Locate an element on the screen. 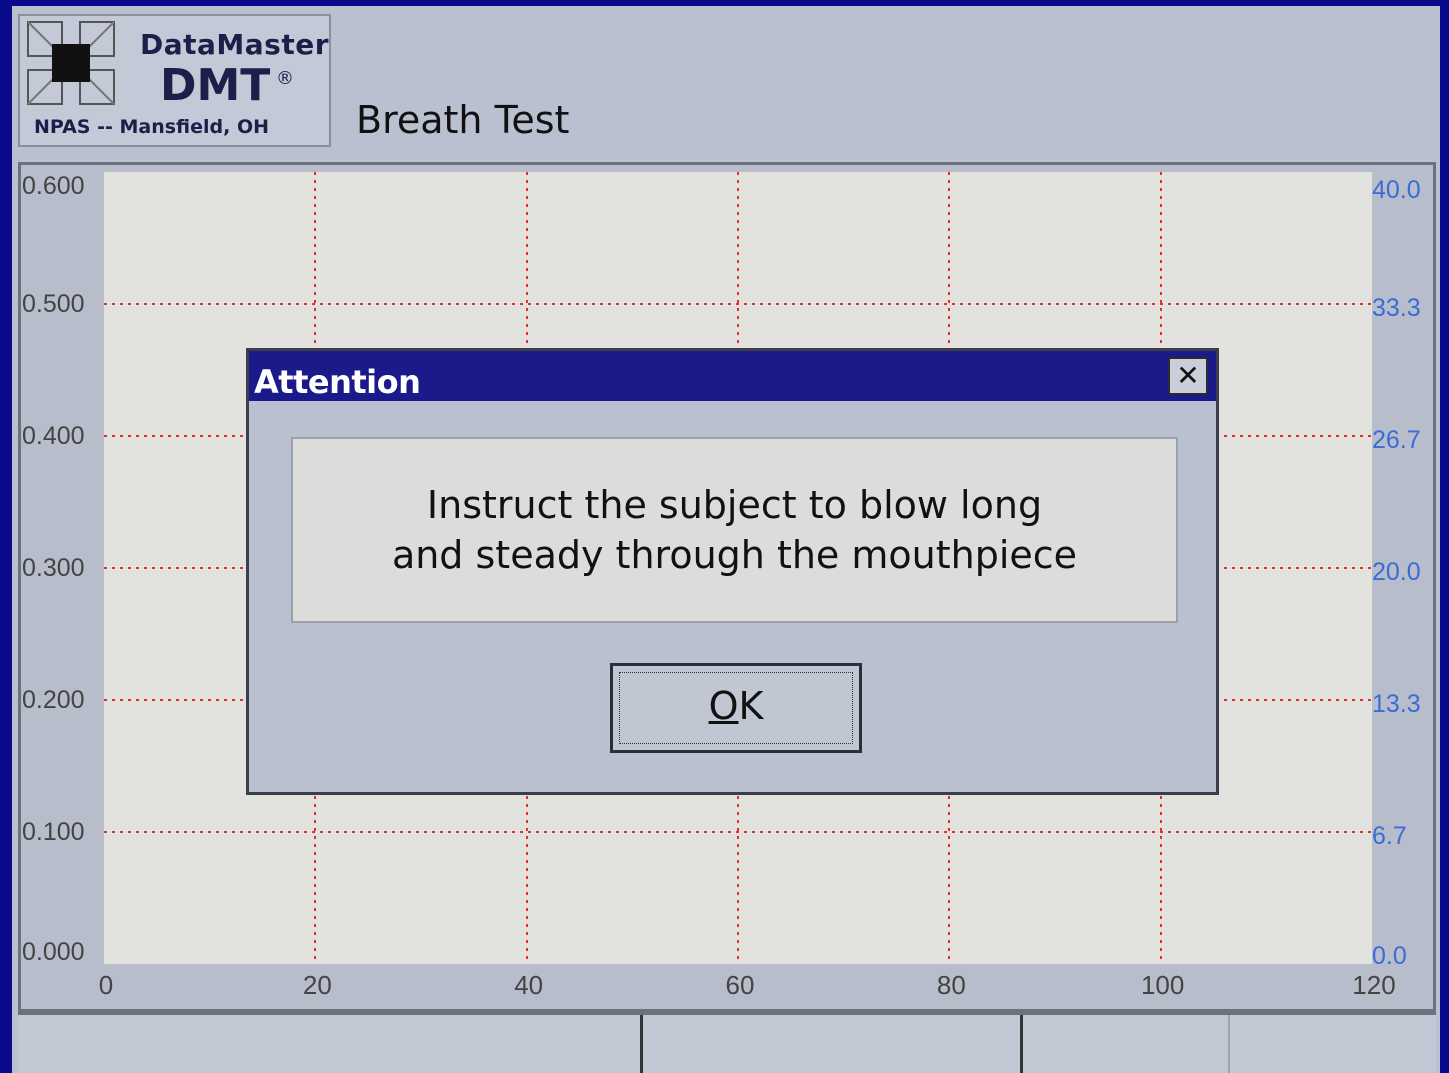 Image resolution: width=1449 pixels, height=1073 pixels. ok-button-label: OK is located at coordinates (736, 706).